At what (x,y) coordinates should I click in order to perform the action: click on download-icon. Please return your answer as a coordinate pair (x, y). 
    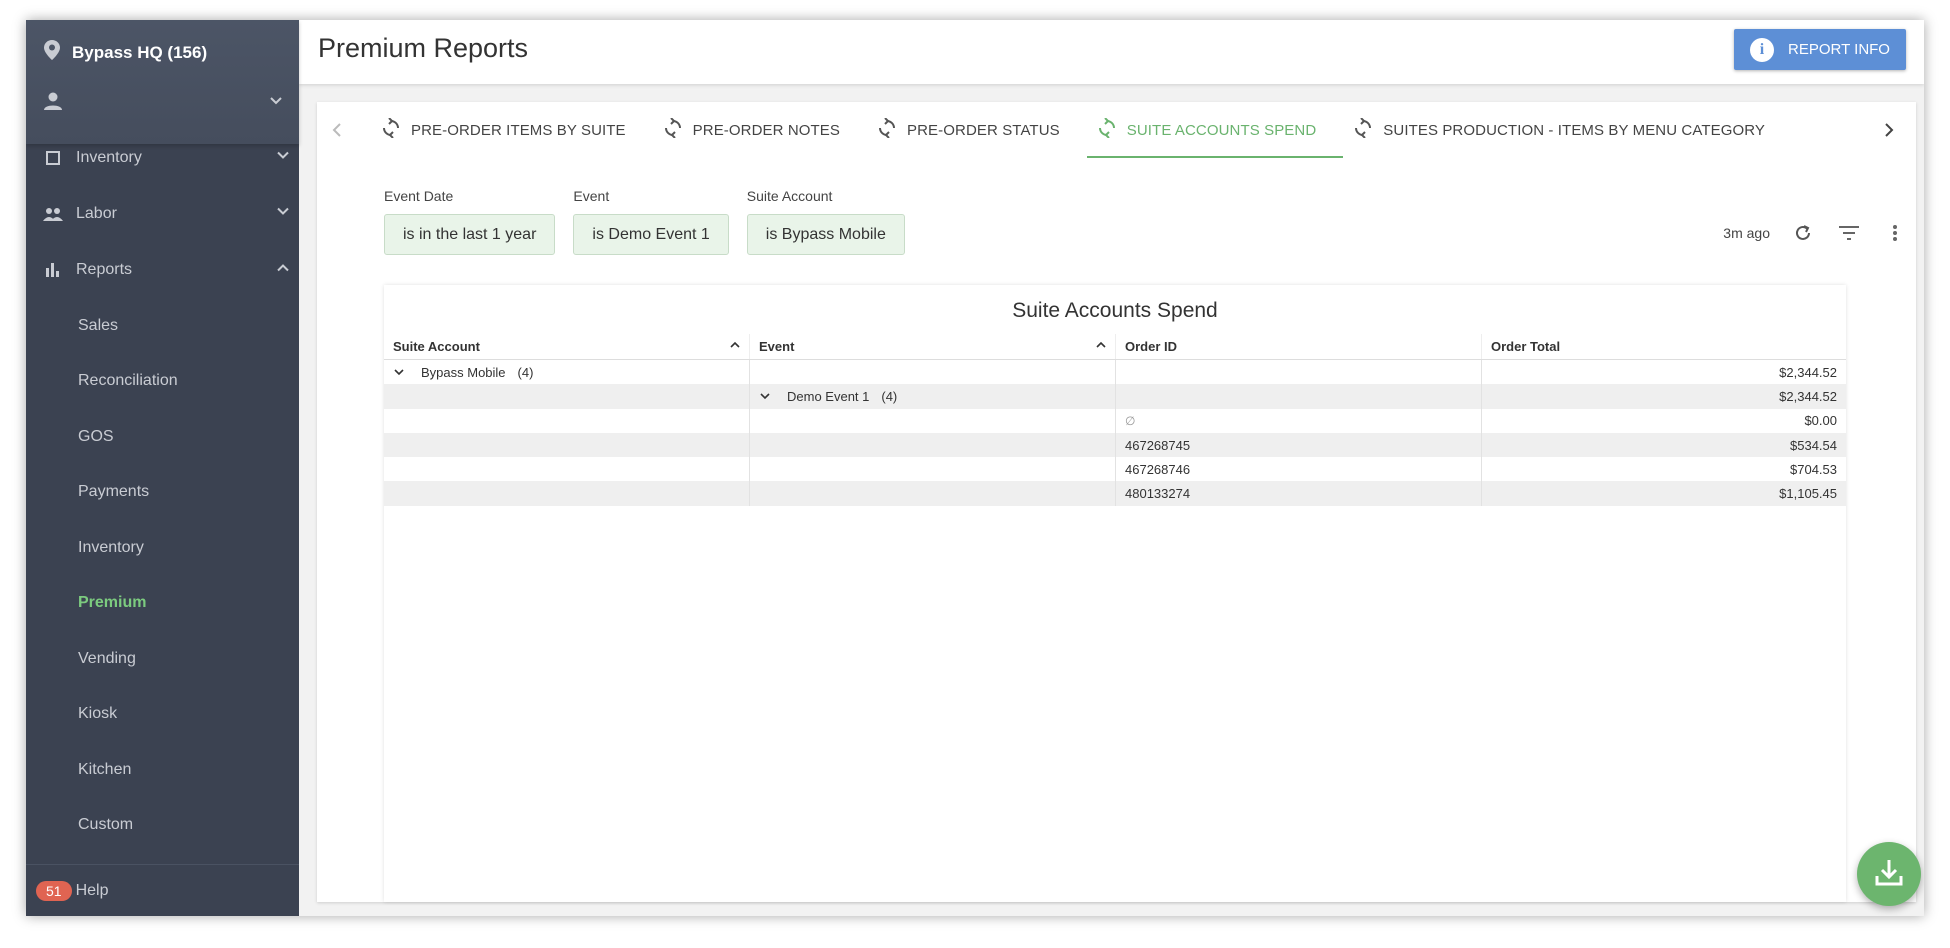
    Looking at the image, I should click on (1889, 874).